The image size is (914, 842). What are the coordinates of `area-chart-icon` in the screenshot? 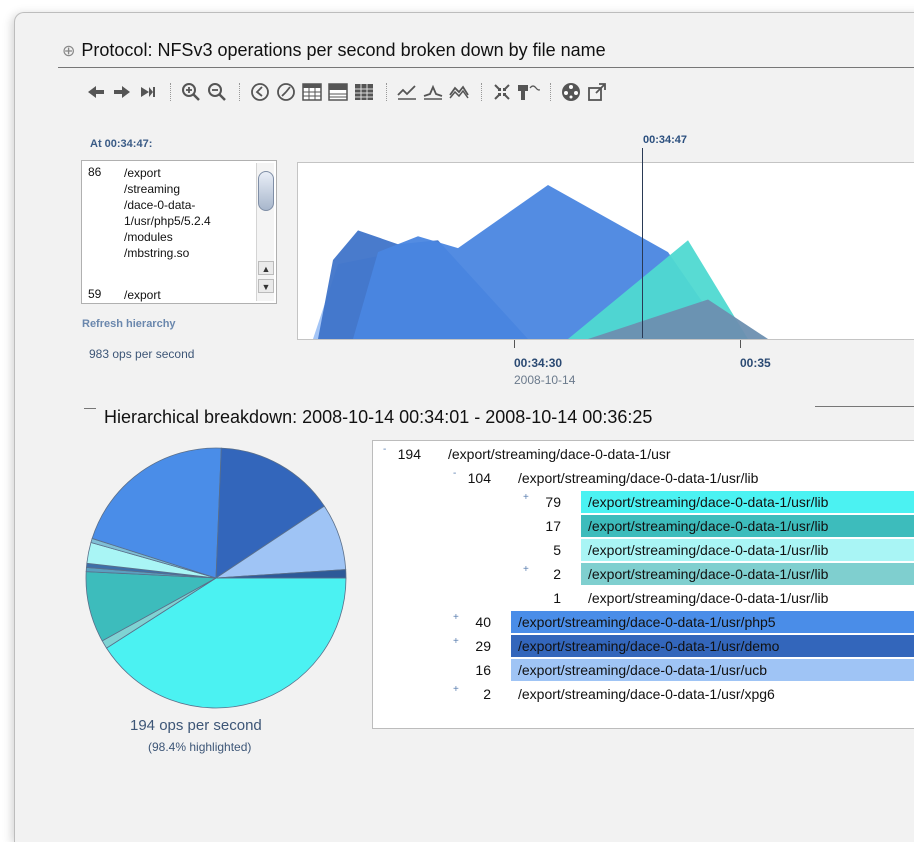 It's located at (459, 92).